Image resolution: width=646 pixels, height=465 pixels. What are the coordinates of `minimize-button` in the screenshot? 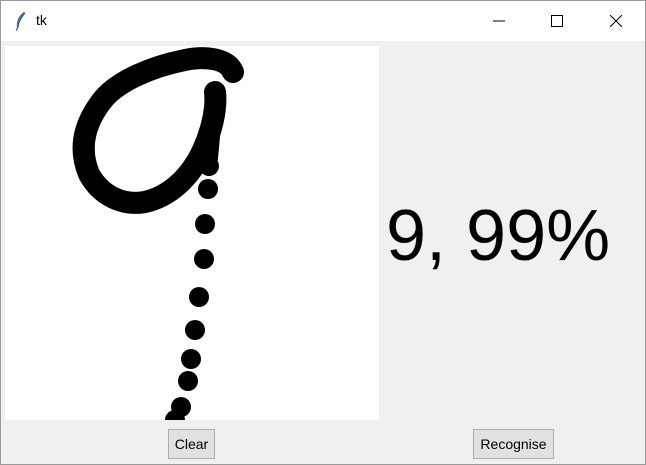 It's located at (499, 21).